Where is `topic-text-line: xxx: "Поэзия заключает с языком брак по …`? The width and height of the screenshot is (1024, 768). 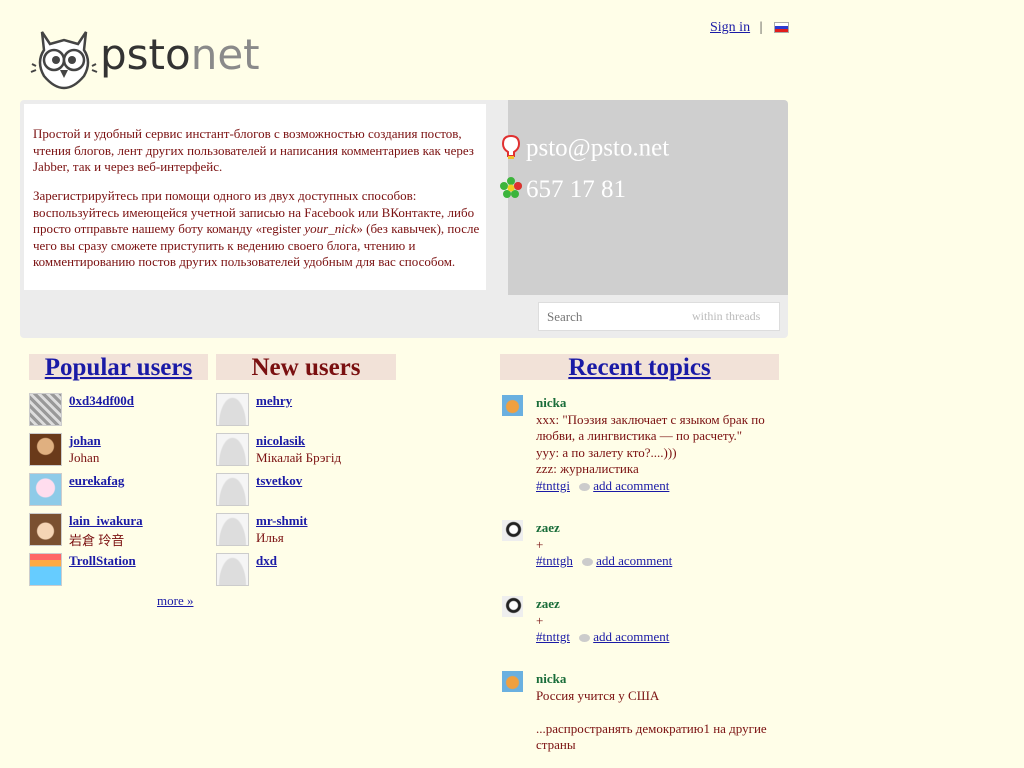 topic-text-line: xxx: "Поэзия заключает с языком брак по … is located at coordinates (650, 427).